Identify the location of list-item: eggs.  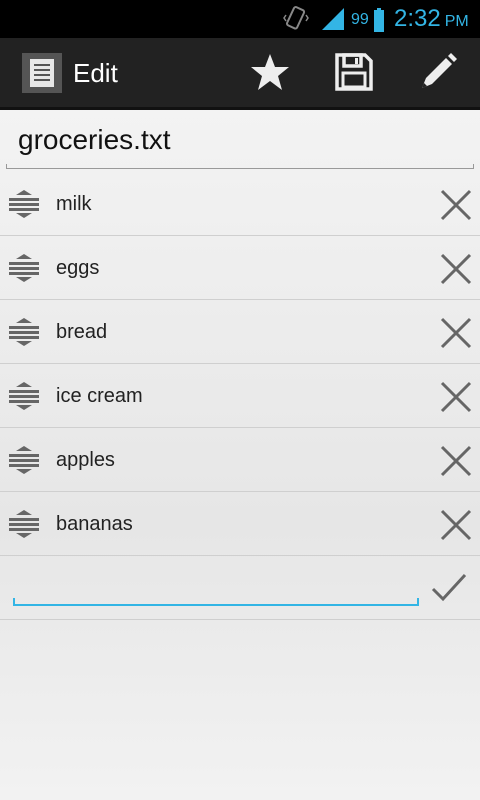
(240, 268).